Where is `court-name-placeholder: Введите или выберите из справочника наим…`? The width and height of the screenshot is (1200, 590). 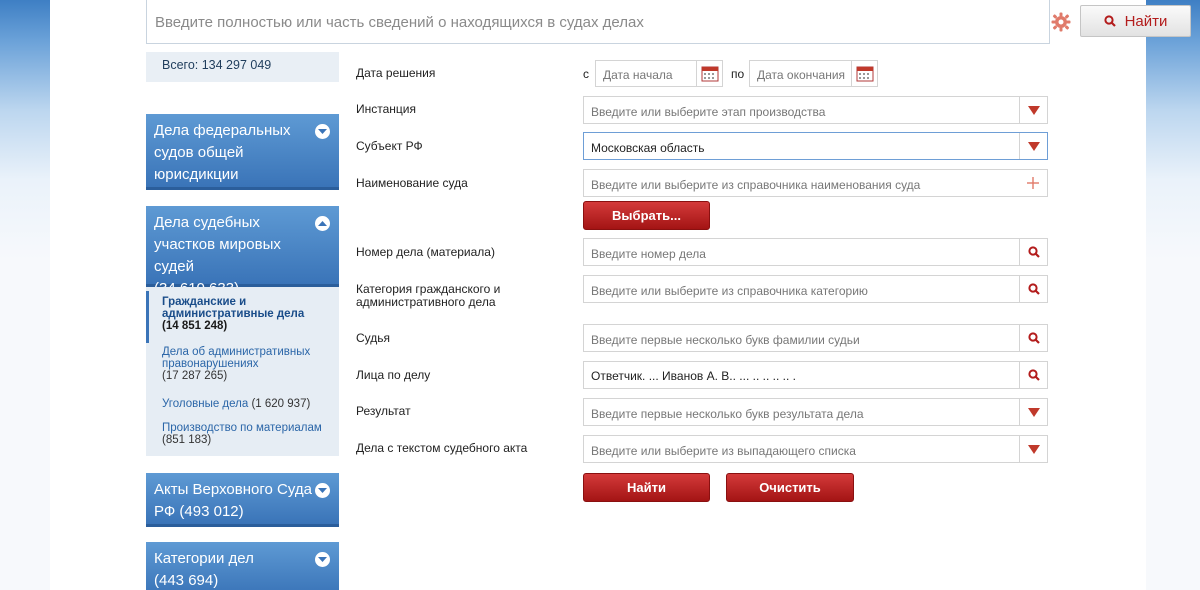 court-name-placeholder: Введите или выберите из справочника наим… is located at coordinates (756, 185).